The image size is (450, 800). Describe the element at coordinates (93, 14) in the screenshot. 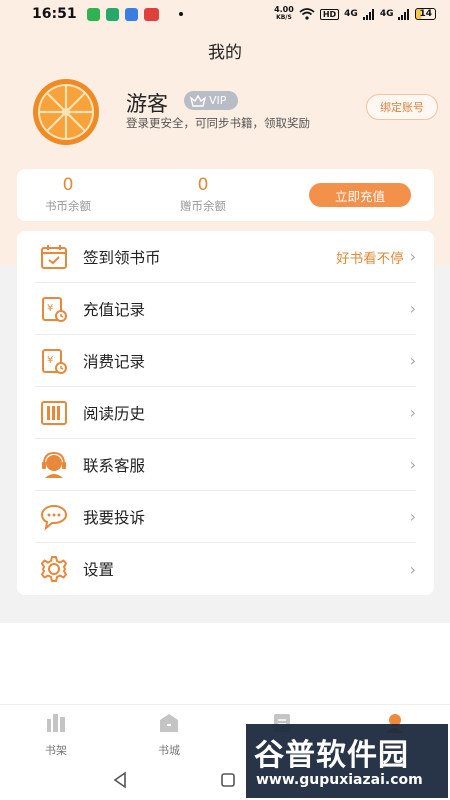

I see `phone-app-icon` at that location.